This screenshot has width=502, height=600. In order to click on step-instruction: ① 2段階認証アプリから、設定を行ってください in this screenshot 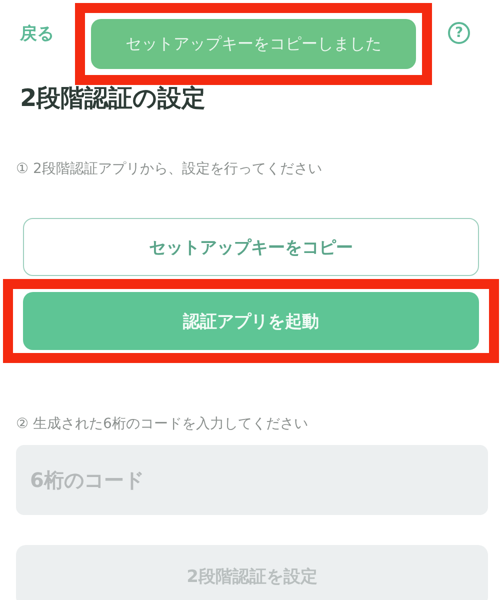, I will do `click(169, 169)`.